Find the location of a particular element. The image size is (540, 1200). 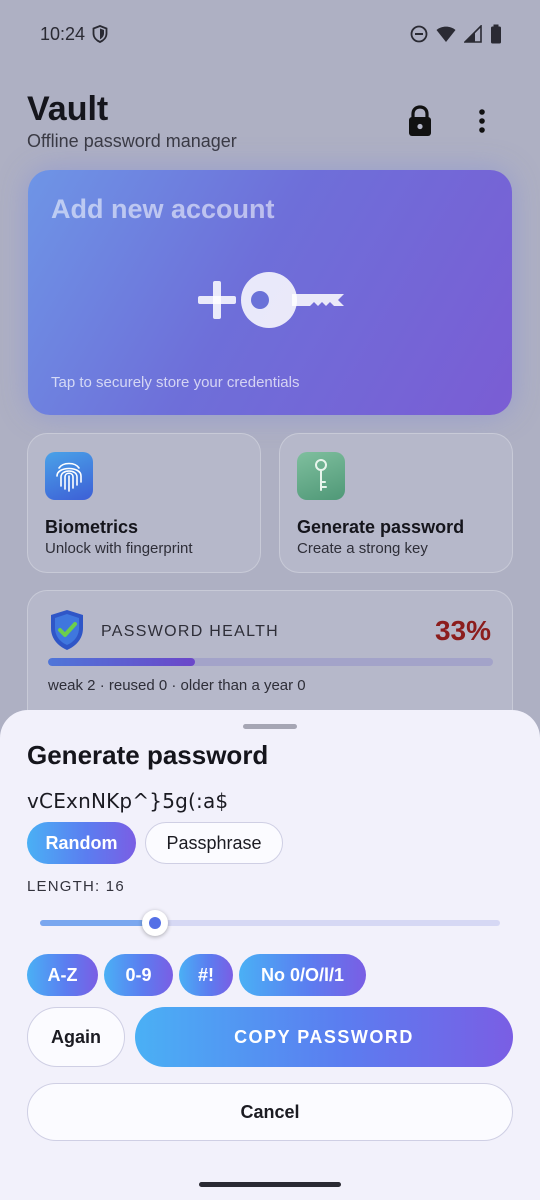

uppercase-chip: A-Z is located at coordinates (62, 975).